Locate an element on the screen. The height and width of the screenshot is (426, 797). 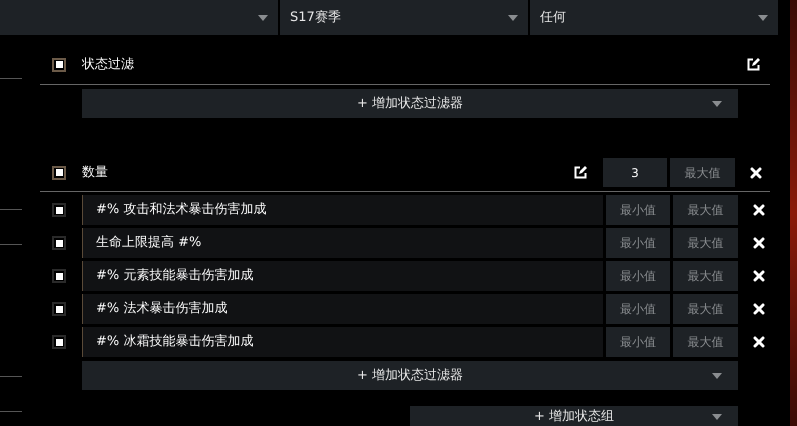
section-title: 数量 is located at coordinates (95, 173).